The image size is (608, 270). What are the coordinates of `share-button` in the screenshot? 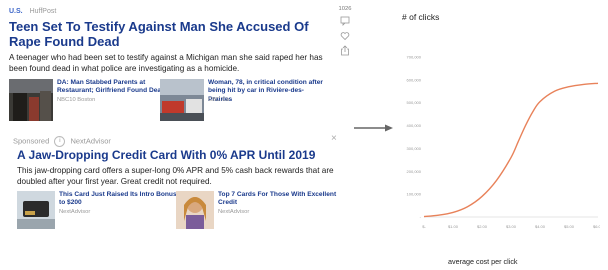 It's located at (345, 50).